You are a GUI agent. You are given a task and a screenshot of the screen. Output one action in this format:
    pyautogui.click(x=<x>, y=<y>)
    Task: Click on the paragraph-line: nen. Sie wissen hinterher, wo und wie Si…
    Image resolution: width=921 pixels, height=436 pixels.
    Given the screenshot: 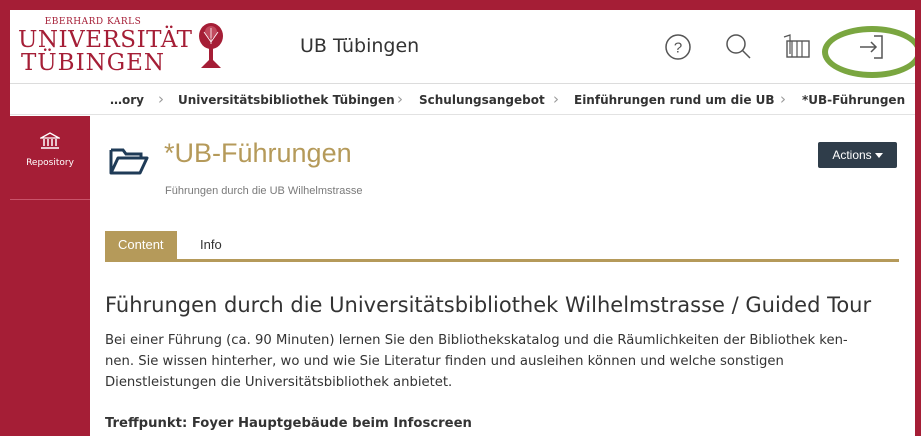 What is the action you would take?
    pyautogui.click(x=444, y=361)
    